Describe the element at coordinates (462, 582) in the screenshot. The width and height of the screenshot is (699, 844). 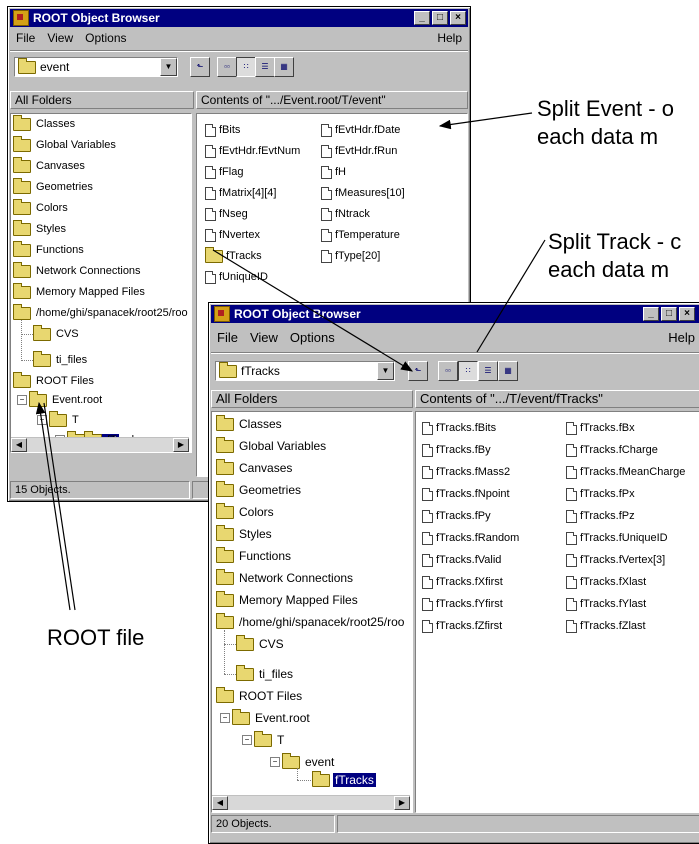
I see `list-item: fTracks.fXfirst` at that location.